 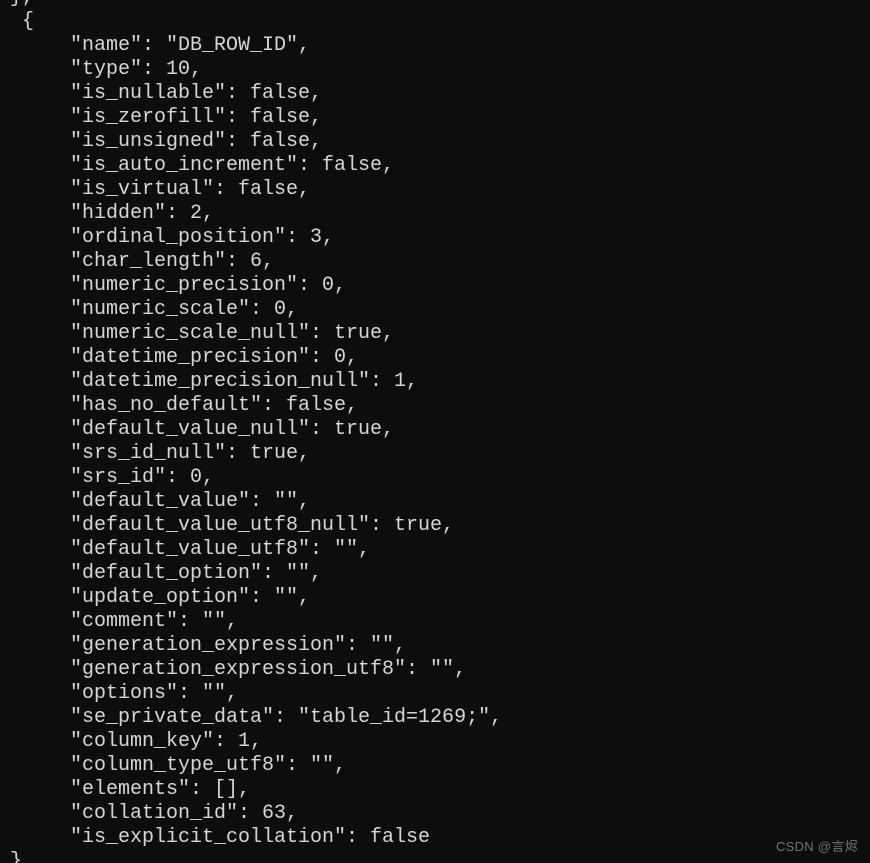 What do you see at coordinates (22, 856) in the screenshot?
I see `code-line-object-close: },` at bounding box center [22, 856].